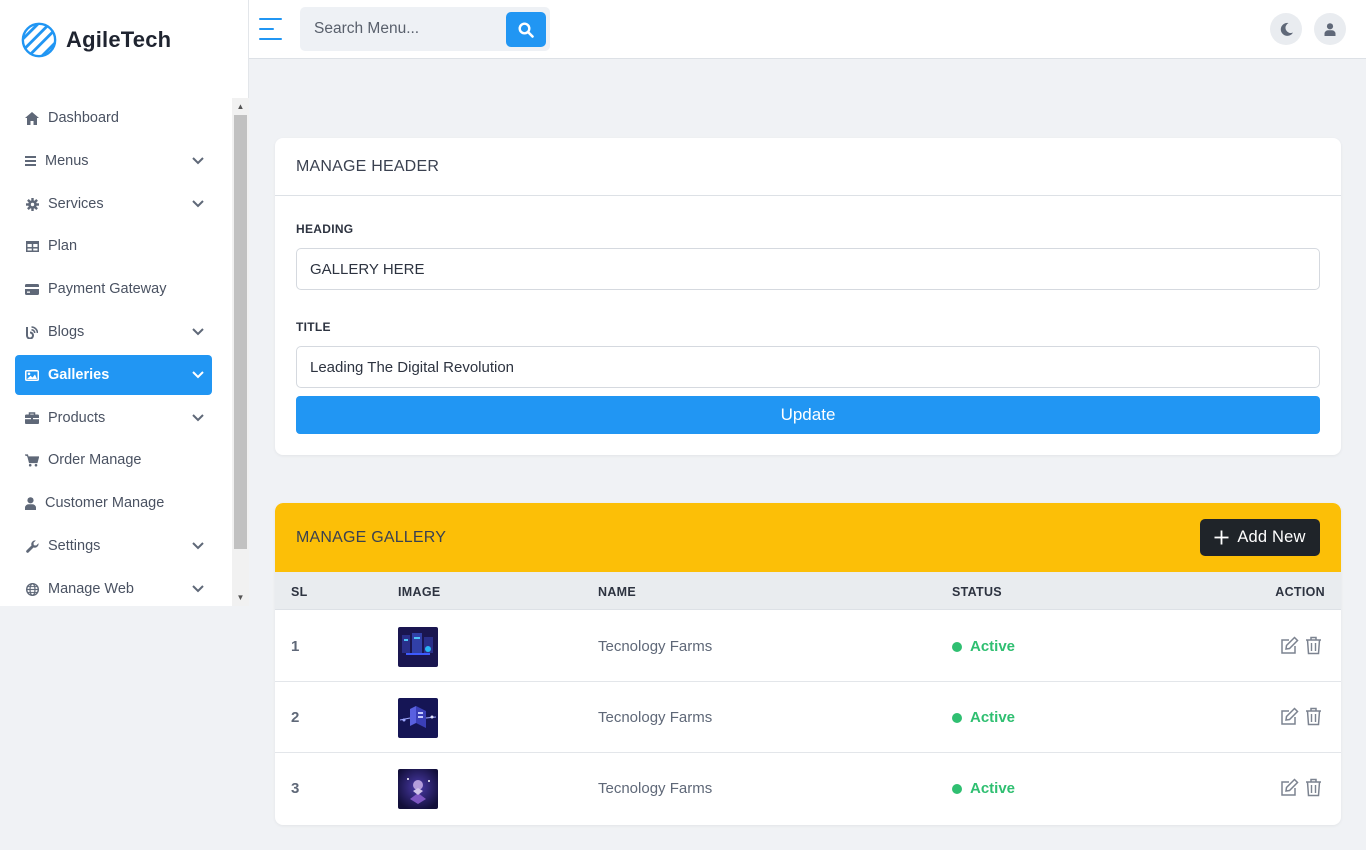  I want to click on hamburger-menu-icon, so click(270, 29).